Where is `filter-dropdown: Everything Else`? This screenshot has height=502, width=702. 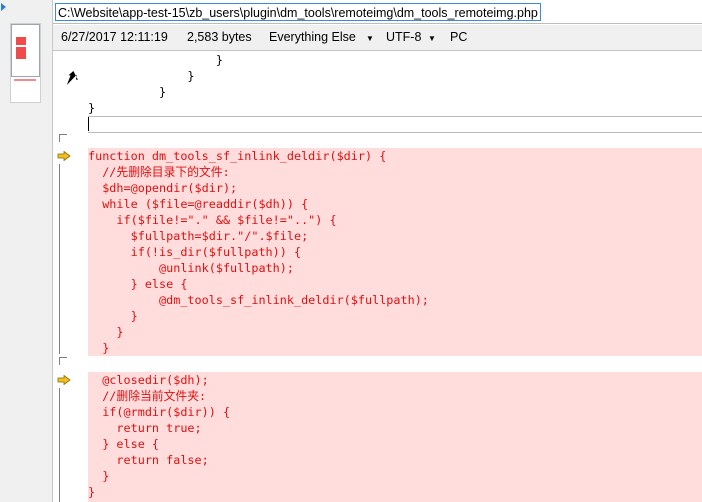
filter-dropdown: Everything Else is located at coordinates (312, 37).